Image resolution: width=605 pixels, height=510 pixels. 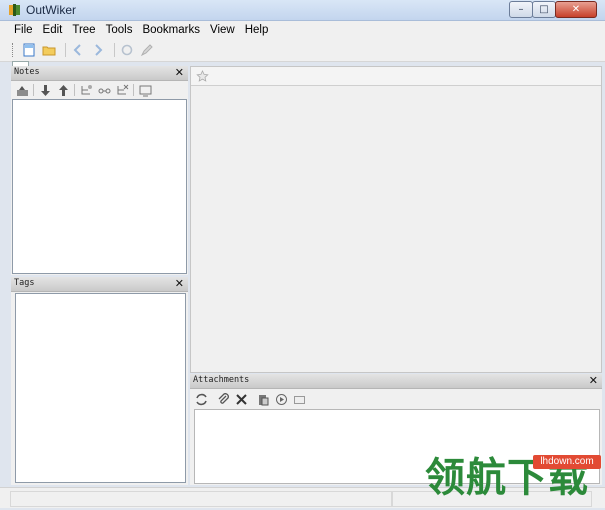 What do you see at coordinates (241, 399) in the screenshot?
I see `delete-x-icon` at bounding box center [241, 399].